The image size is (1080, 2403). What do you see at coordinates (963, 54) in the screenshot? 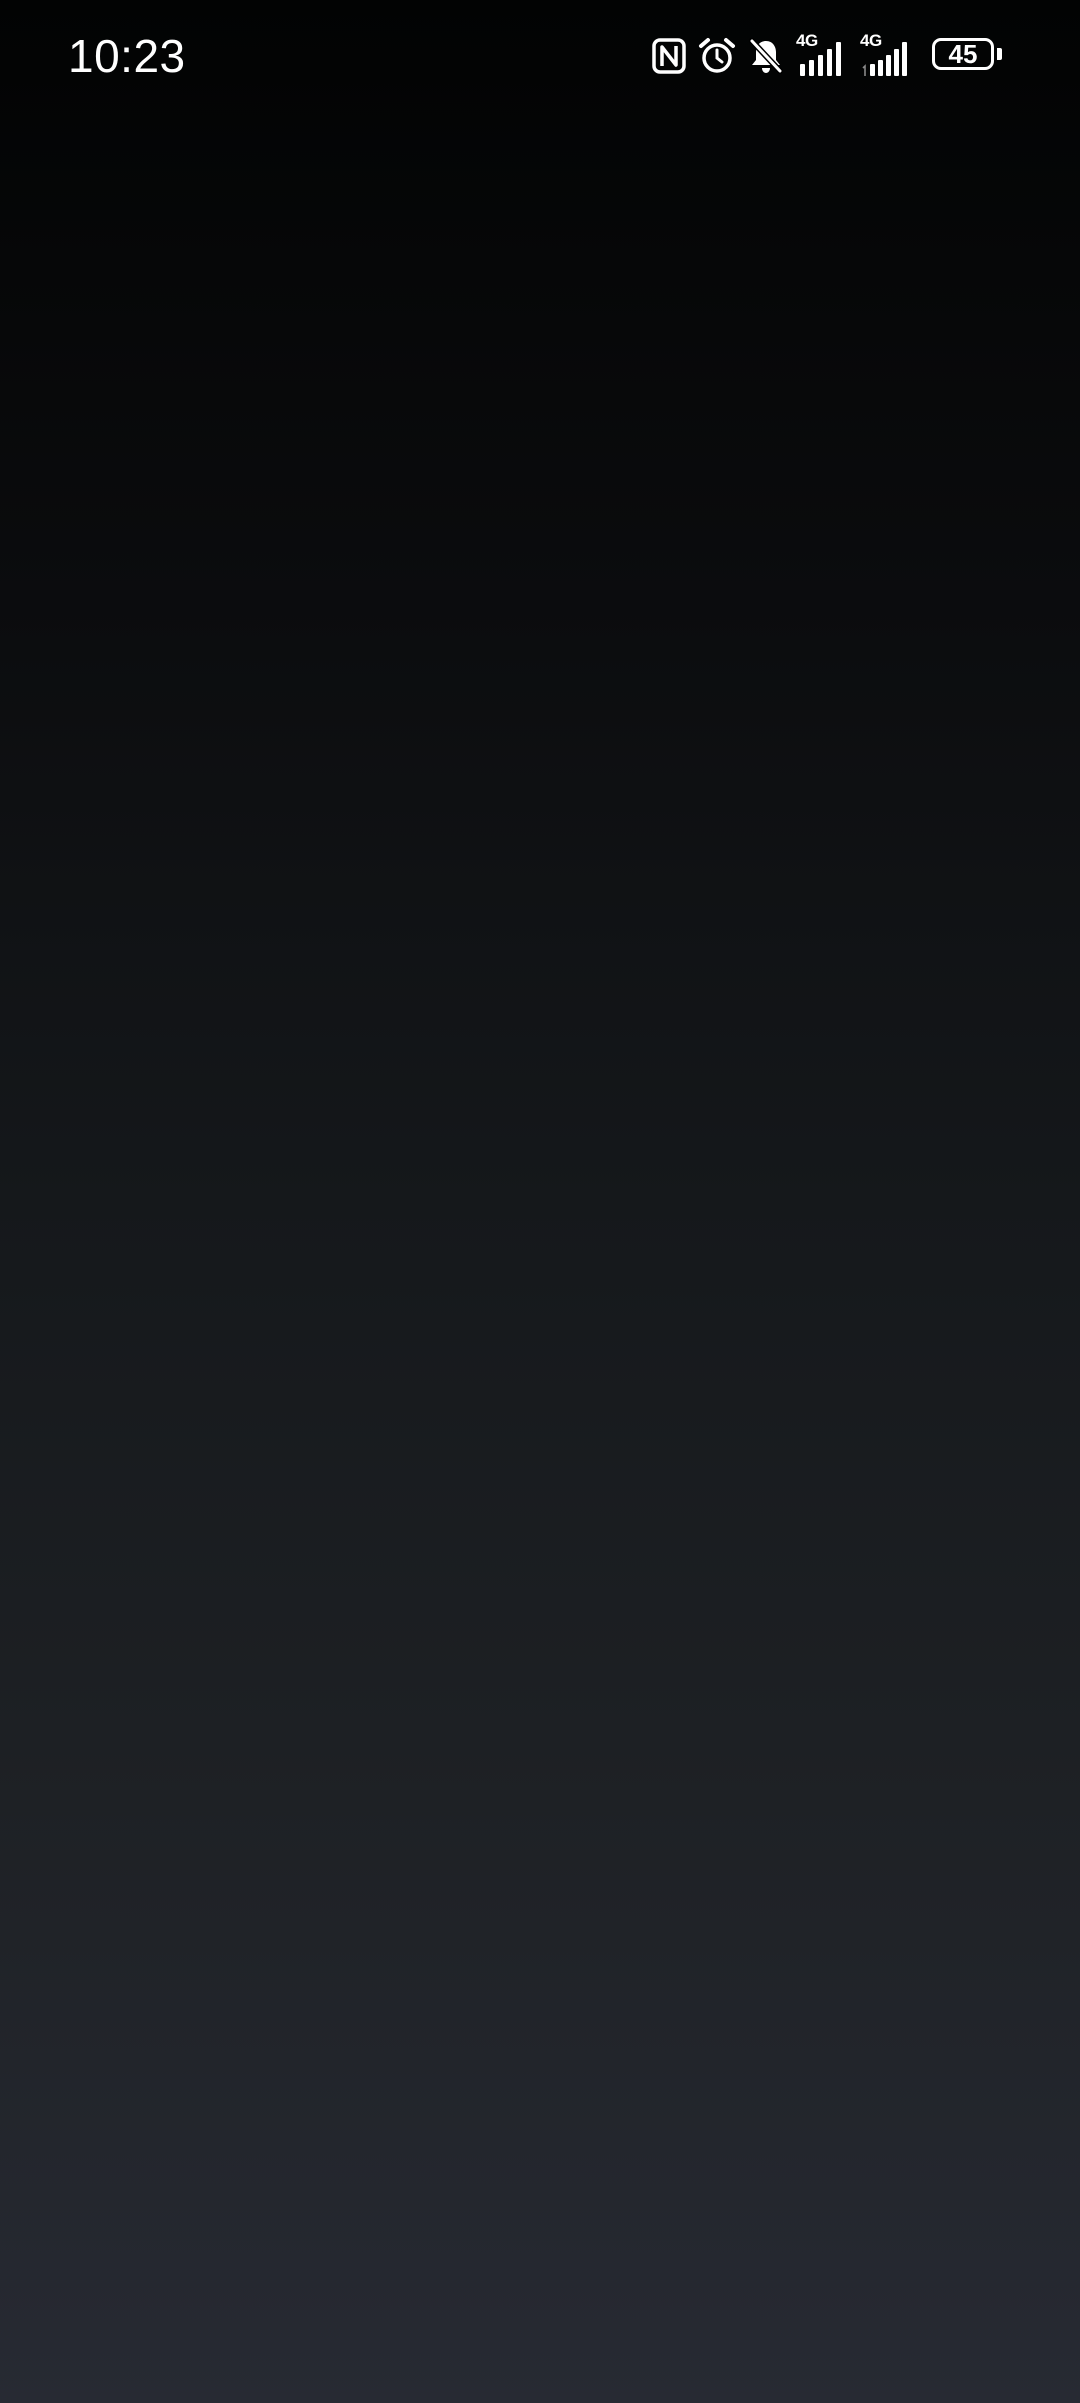
I see `battery-level: 45` at bounding box center [963, 54].